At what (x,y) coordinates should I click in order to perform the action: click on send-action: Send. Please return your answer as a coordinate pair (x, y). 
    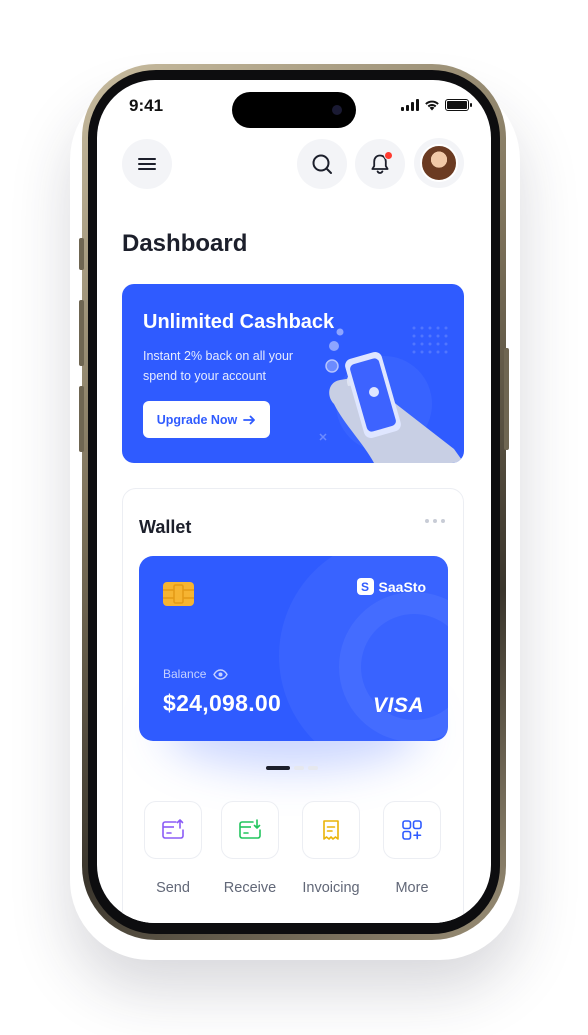
    Looking at the image, I should click on (173, 848).